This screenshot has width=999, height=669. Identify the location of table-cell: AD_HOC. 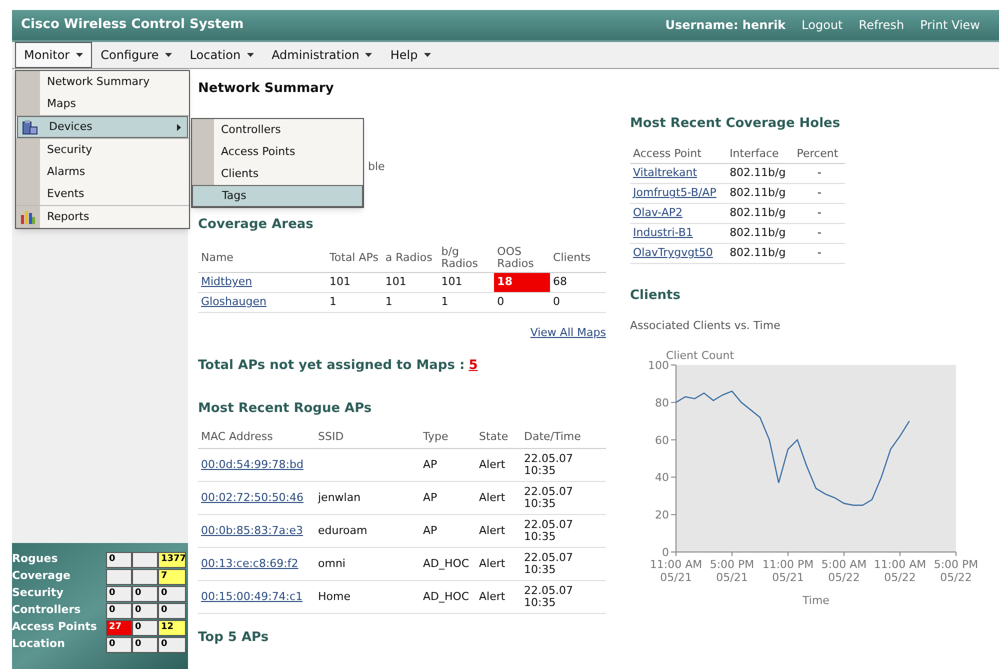
(448, 564).